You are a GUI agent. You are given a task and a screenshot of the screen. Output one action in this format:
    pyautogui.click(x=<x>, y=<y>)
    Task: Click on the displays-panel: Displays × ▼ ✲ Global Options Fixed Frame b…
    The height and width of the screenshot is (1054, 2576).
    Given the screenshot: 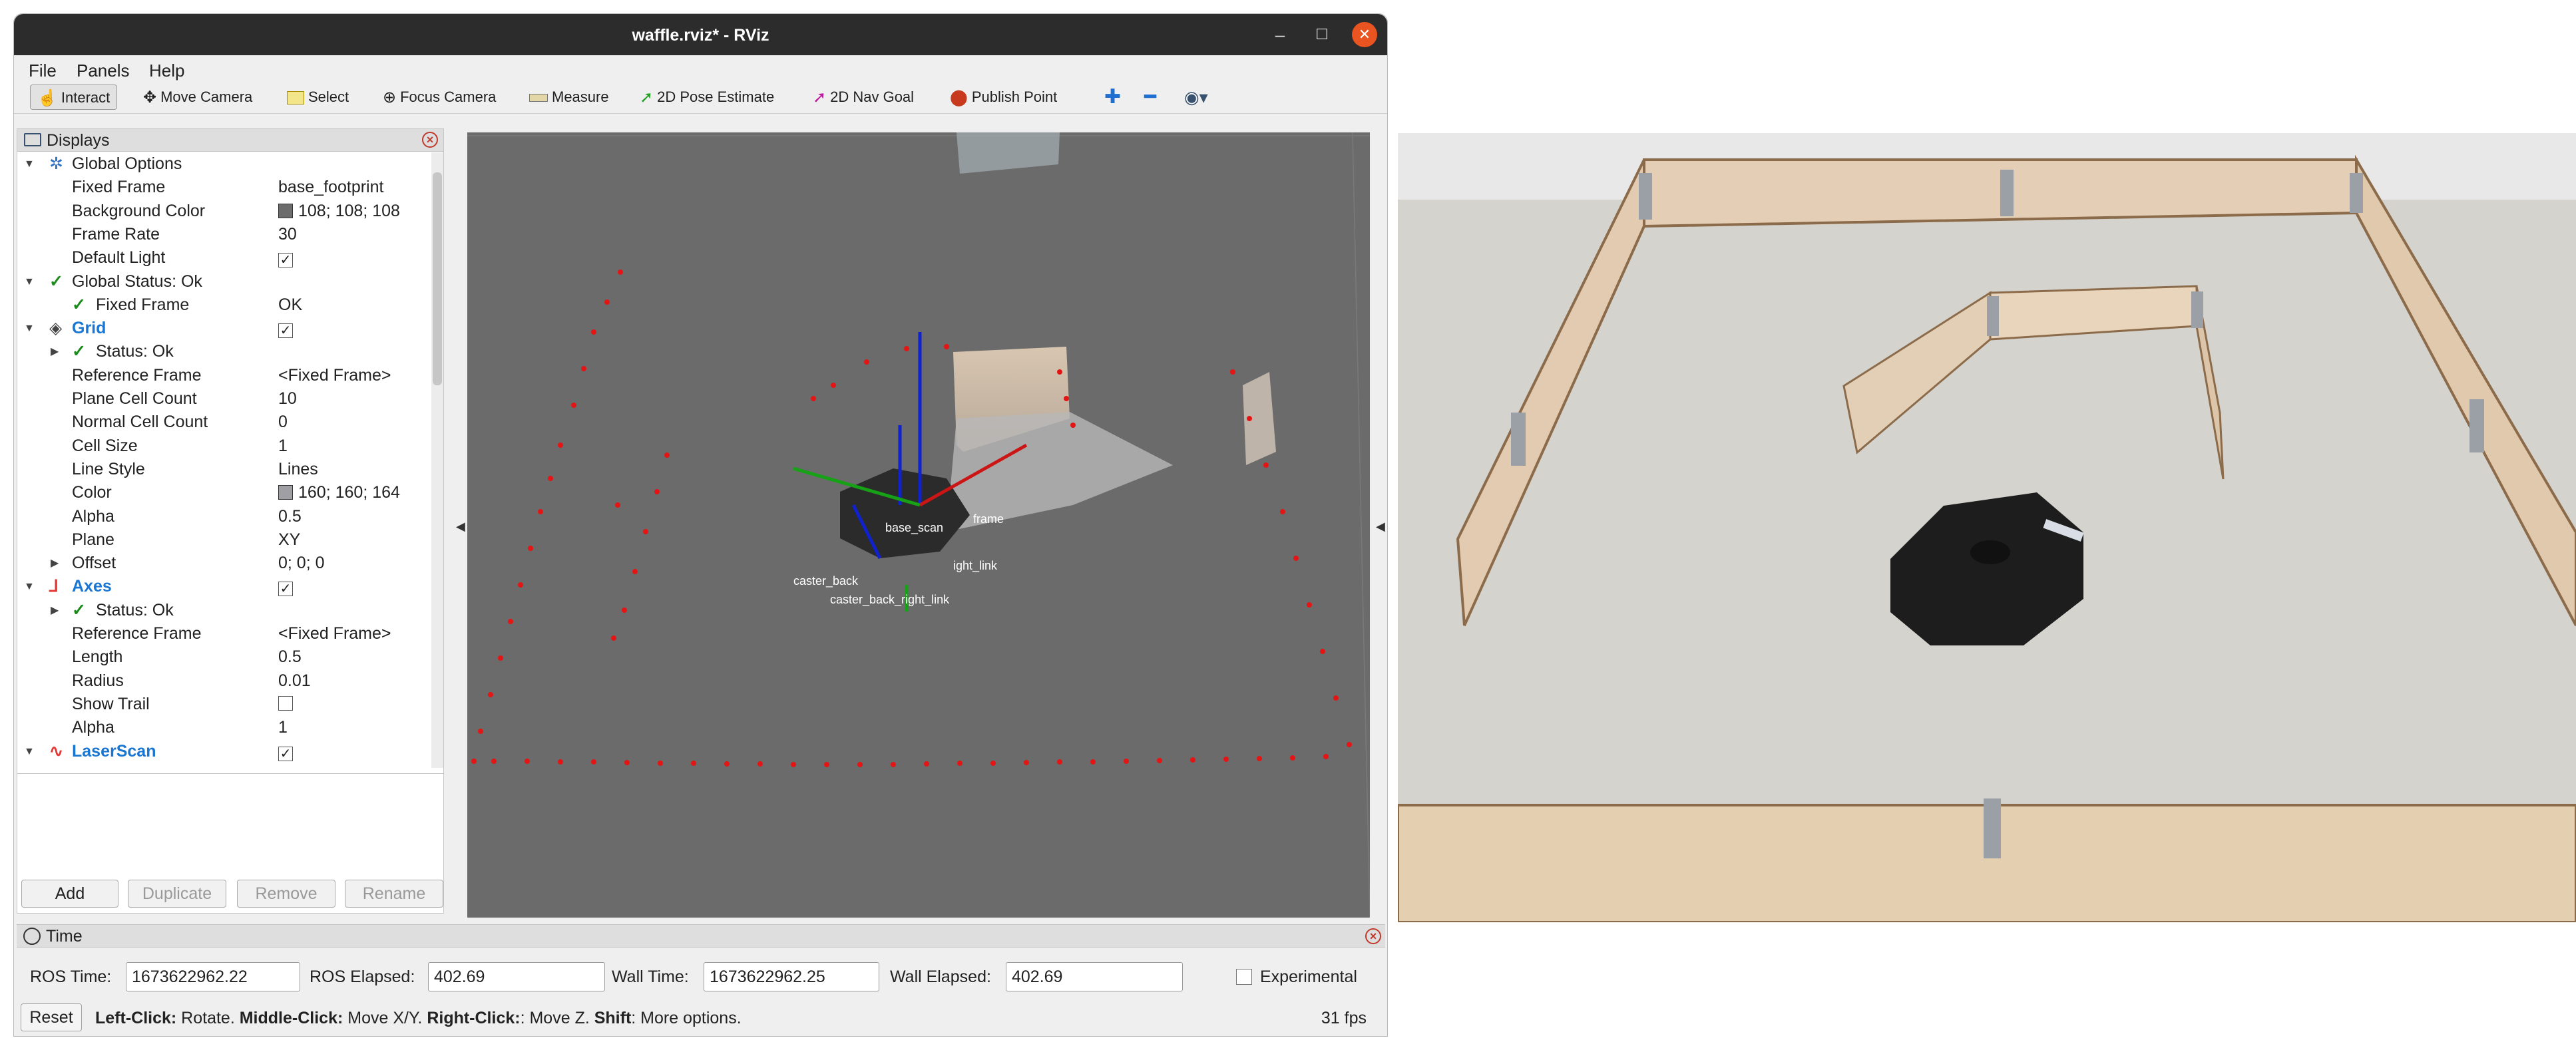 What is the action you would take?
    pyautogui.click(x=230, y=521)
    